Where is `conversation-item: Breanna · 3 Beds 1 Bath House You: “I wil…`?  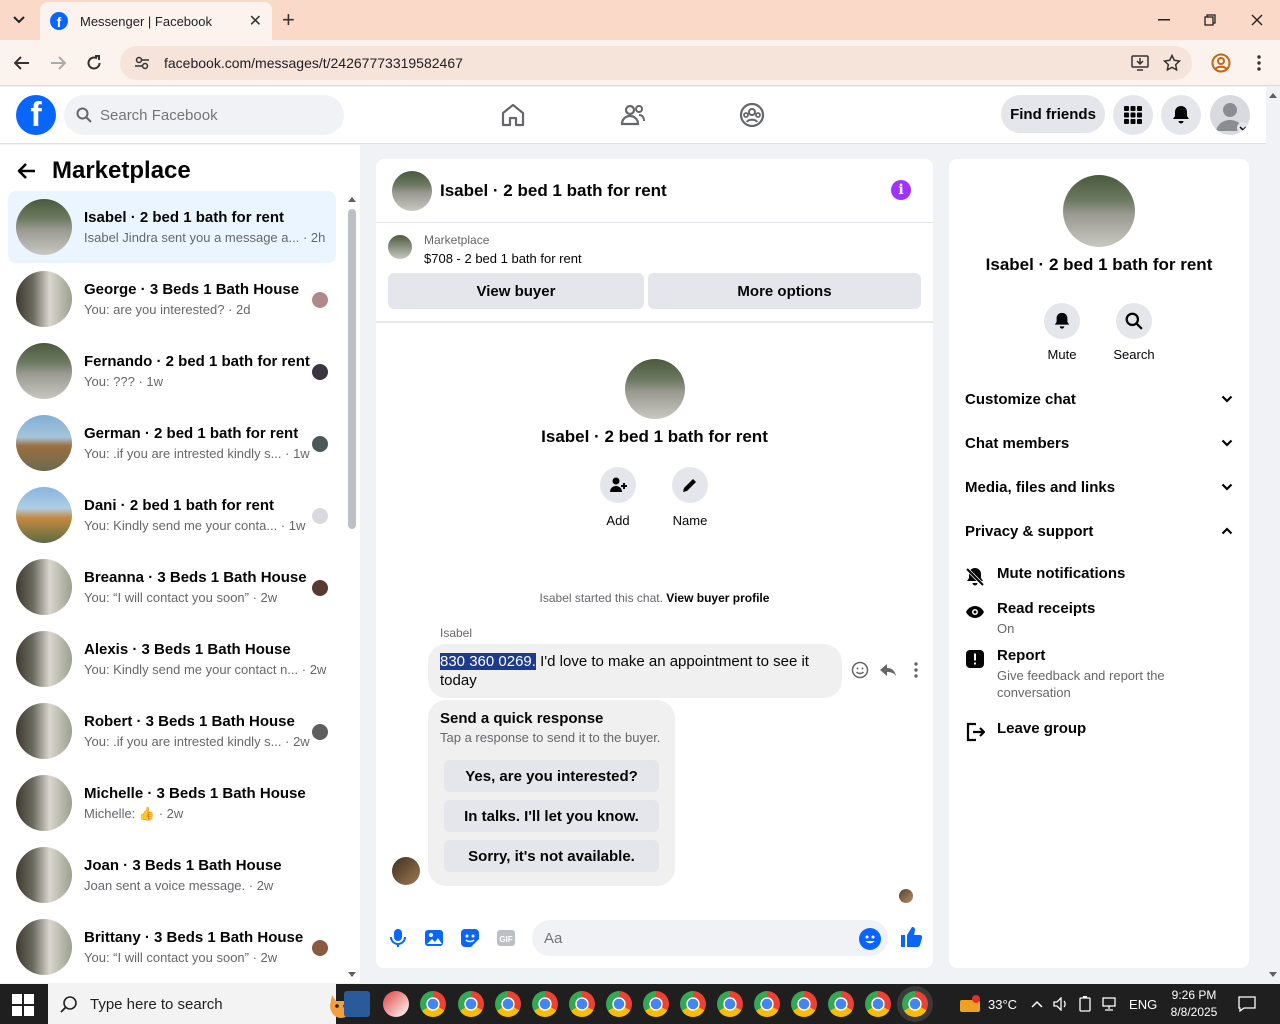
conversation-item: Breanna · 3 Beds 1 Bath House You: “I wil… is located at coordinates (172, 587).